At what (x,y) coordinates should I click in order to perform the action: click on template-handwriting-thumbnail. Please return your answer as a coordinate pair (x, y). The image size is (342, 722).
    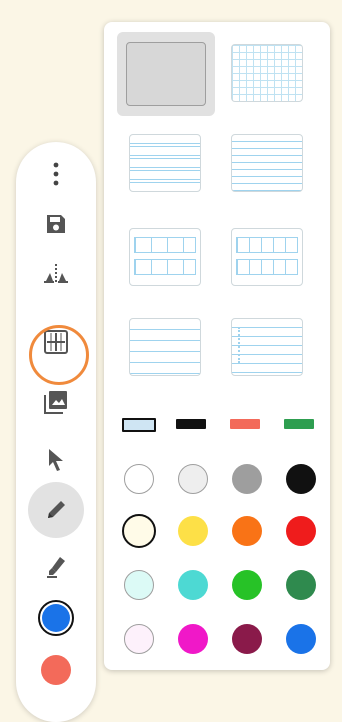
    Looking at the image, I should click on (165, 163).